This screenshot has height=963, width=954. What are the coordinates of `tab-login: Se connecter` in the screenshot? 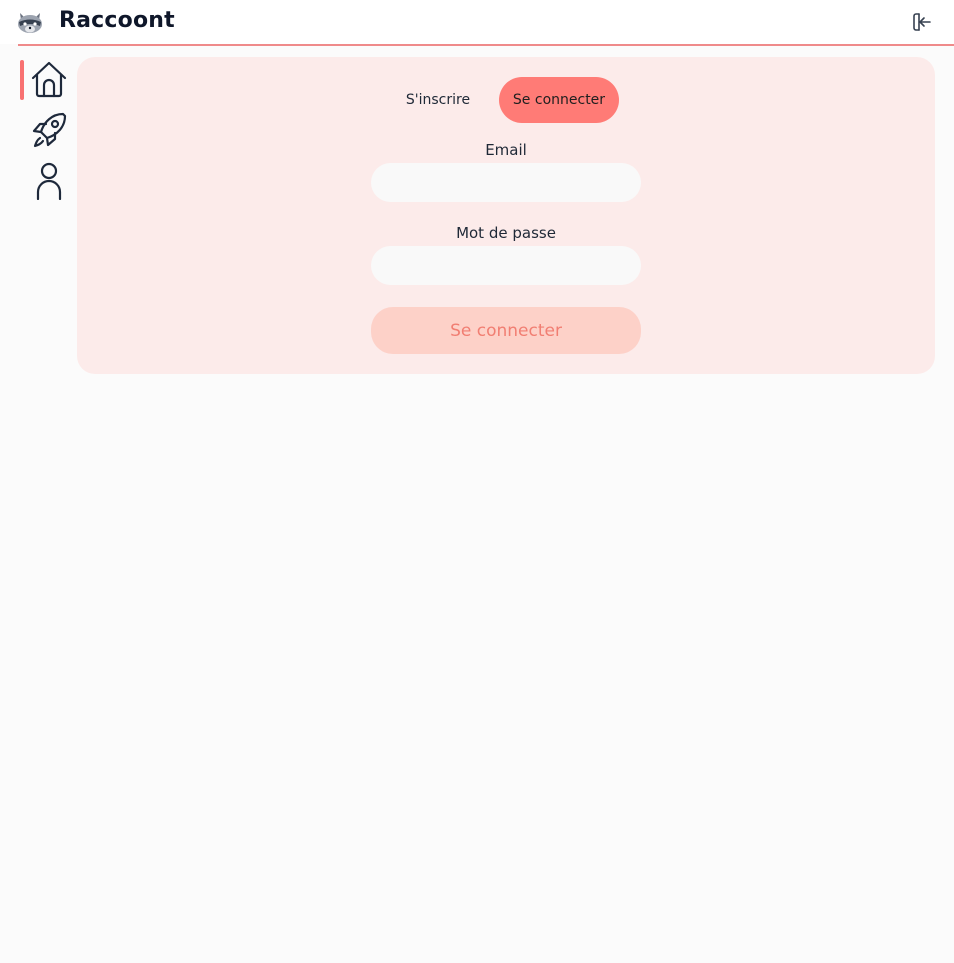 It's located at (559, 100).